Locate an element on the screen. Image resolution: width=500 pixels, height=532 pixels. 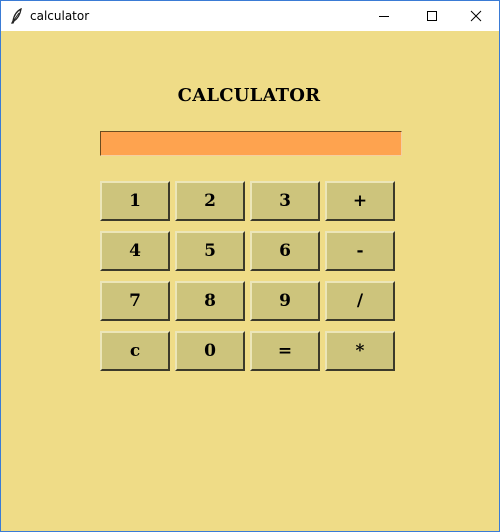
plus-button: + is located at coordinates (360, 201).